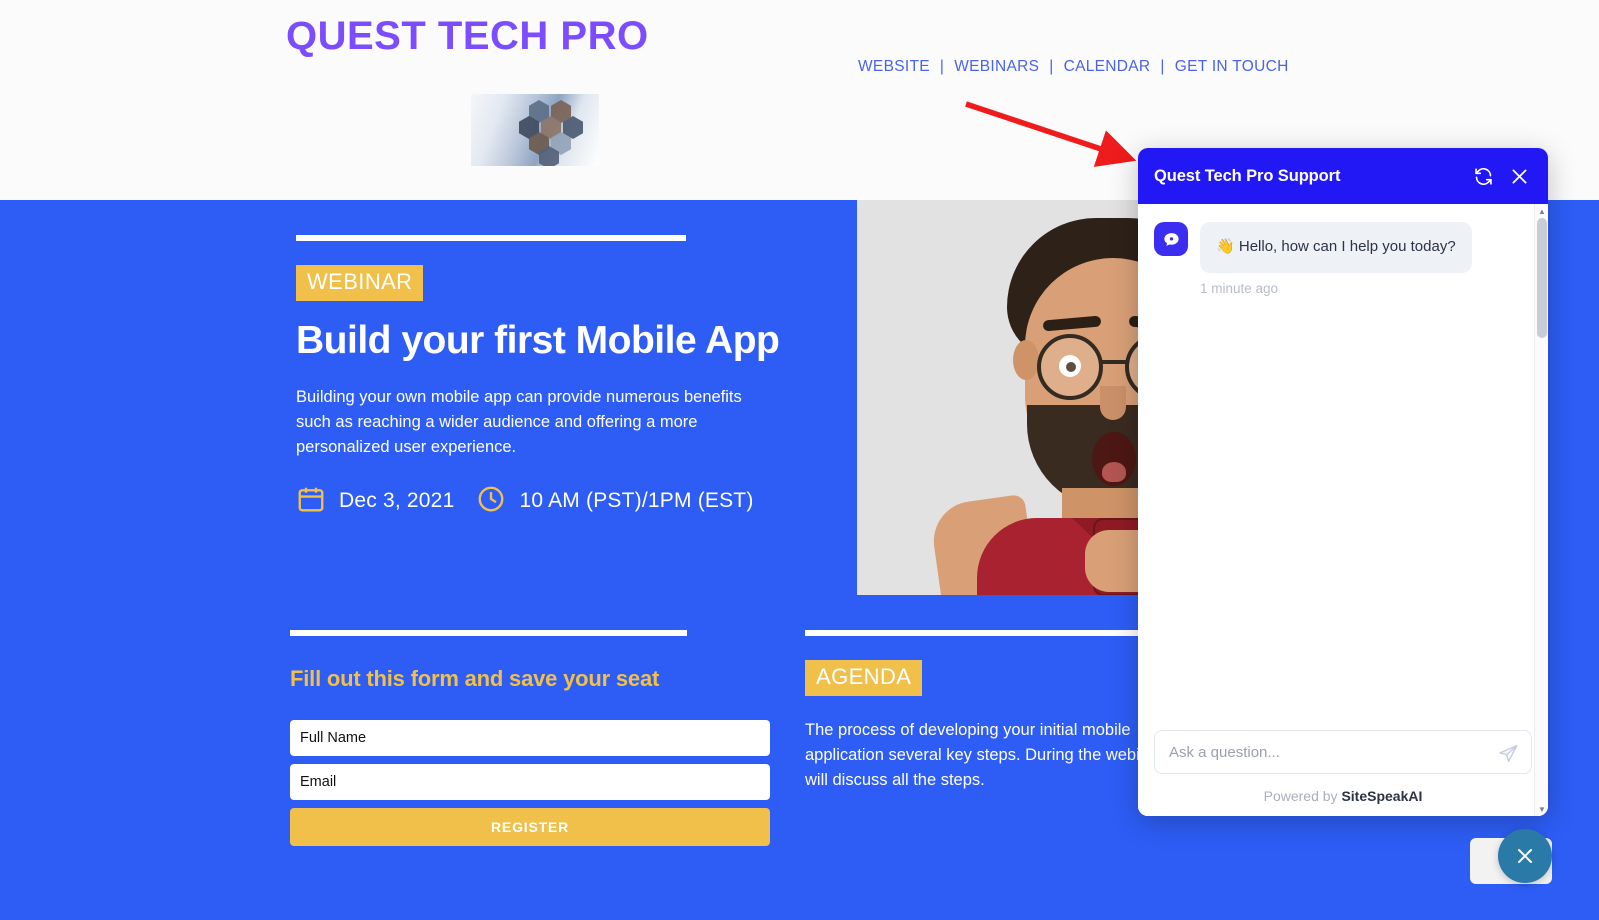 The width and height of the screenshot is (1599, 920). What do you see at coordinates (530, 827) in the screenshot?
I see `register-button: REGISTER` at bounding box center [530, 827].